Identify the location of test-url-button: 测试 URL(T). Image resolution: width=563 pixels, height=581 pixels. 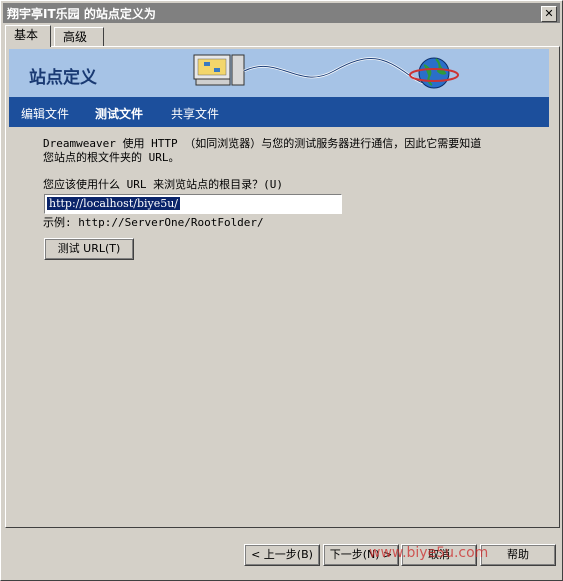
(89, 249).